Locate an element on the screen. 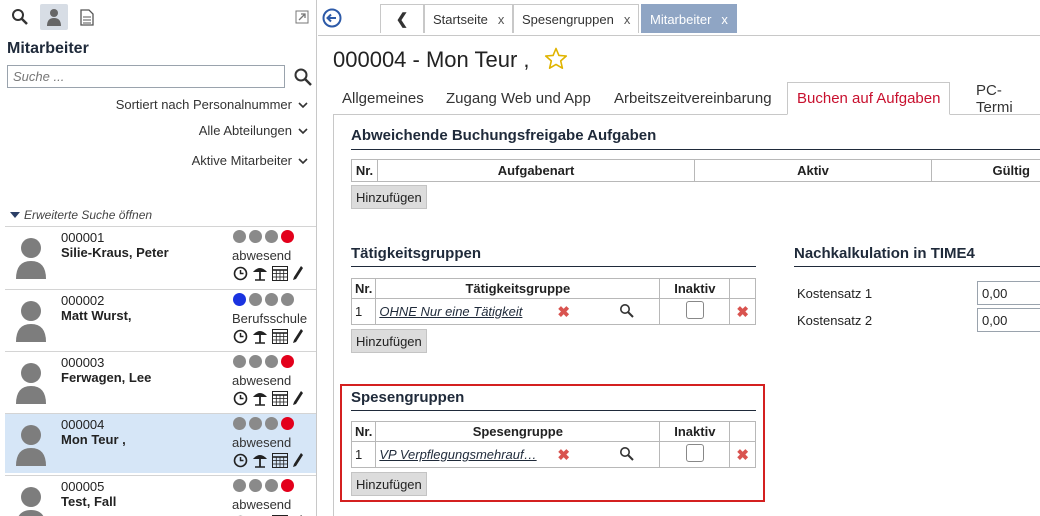  section-title-spesengruppen: Spesengruppen is located at coordinates (408, 397).